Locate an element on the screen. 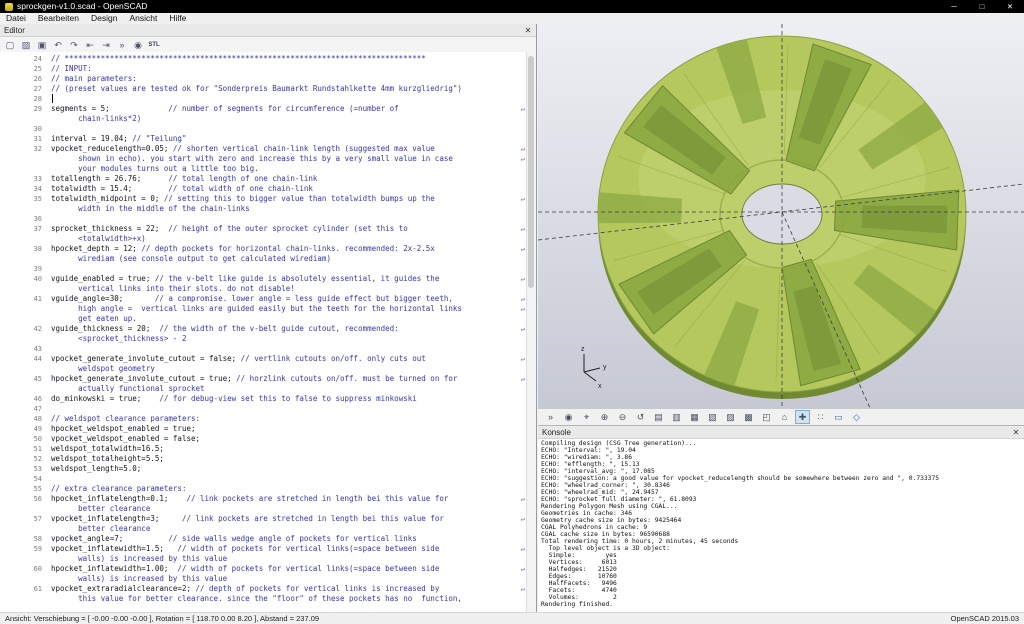  menu-hilfe: Hilfe is located at coordinates (177, 18).